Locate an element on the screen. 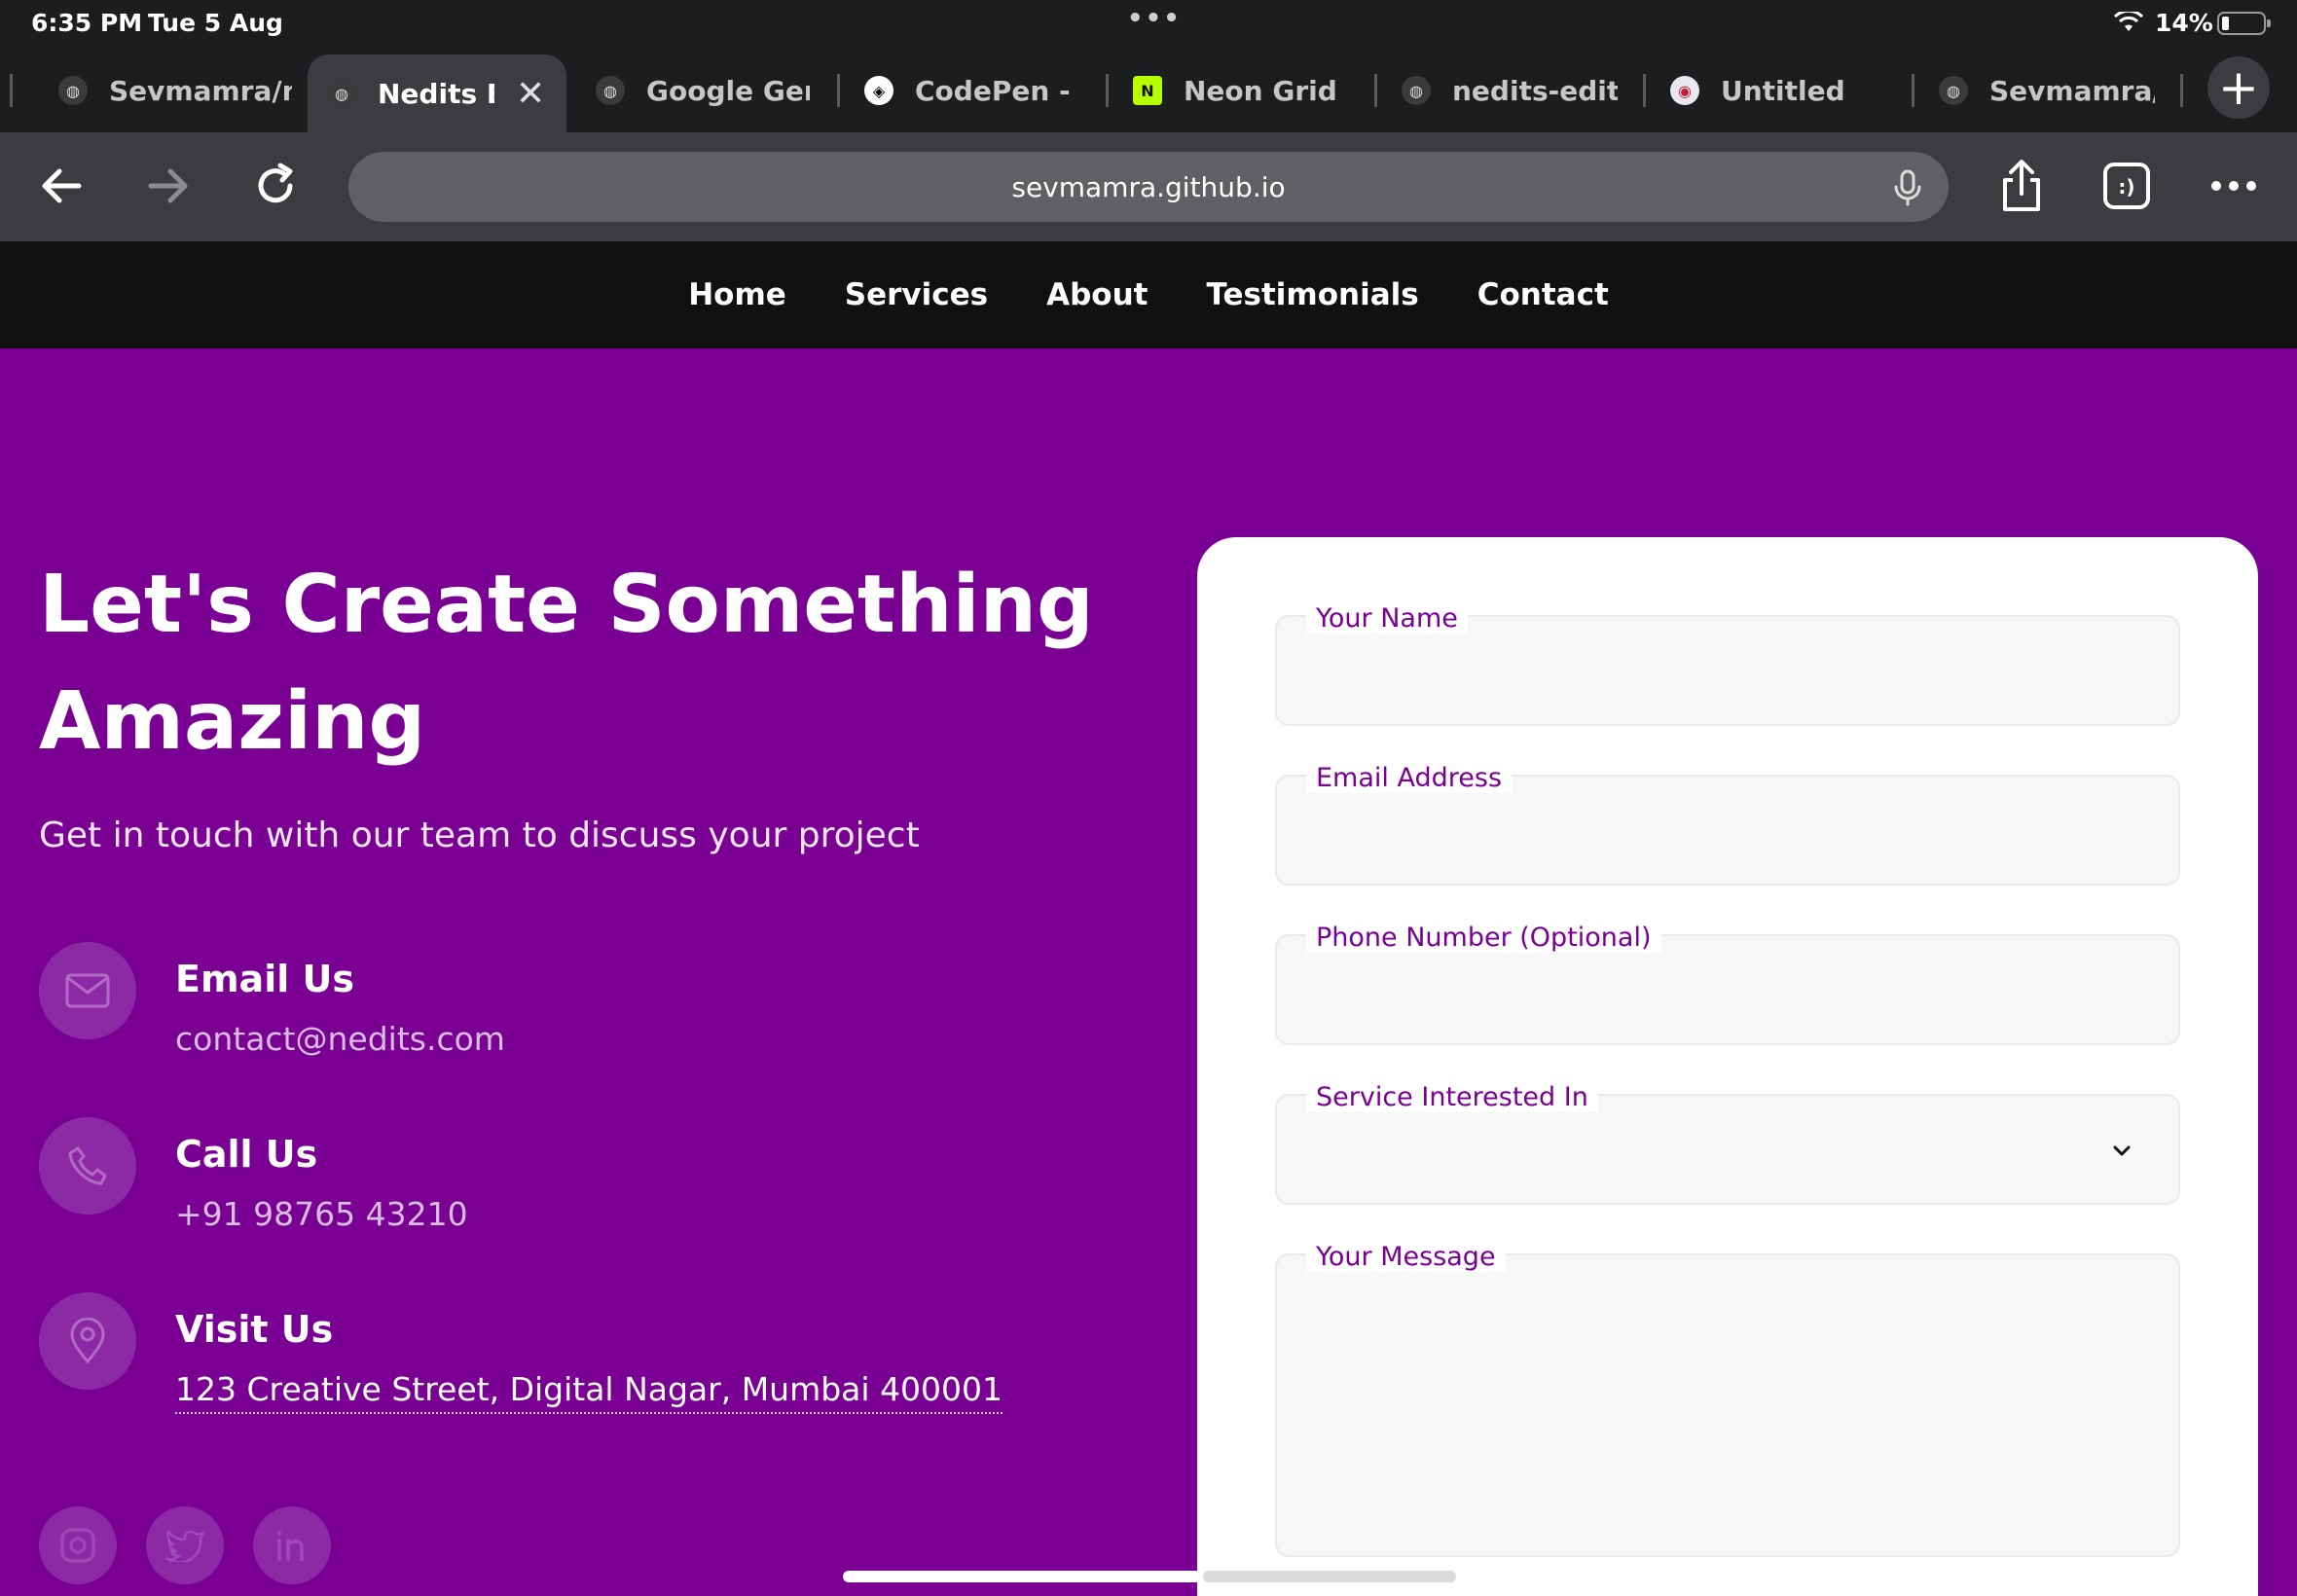 Image resolution: width=2297 pixels, height=1596 pixels. tab-3: ◈ CodePen - A is located at coordinates (971, 90).